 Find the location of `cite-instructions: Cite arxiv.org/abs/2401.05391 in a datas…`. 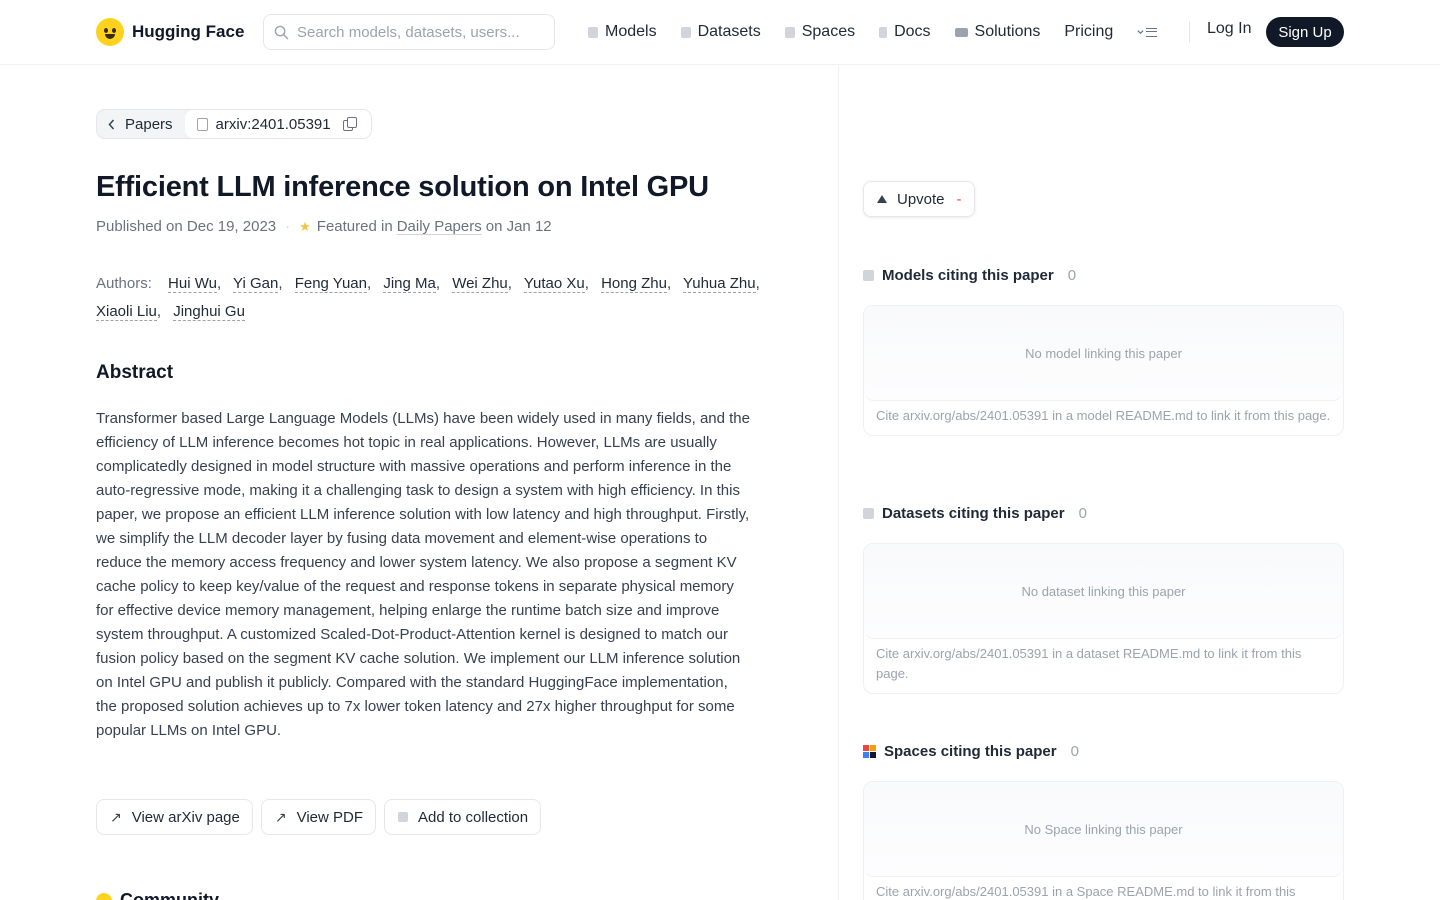

cite-instructions: Cite arxiv.org/abs/2401.05391 in a datas… is located at coordinates (1089, 663).